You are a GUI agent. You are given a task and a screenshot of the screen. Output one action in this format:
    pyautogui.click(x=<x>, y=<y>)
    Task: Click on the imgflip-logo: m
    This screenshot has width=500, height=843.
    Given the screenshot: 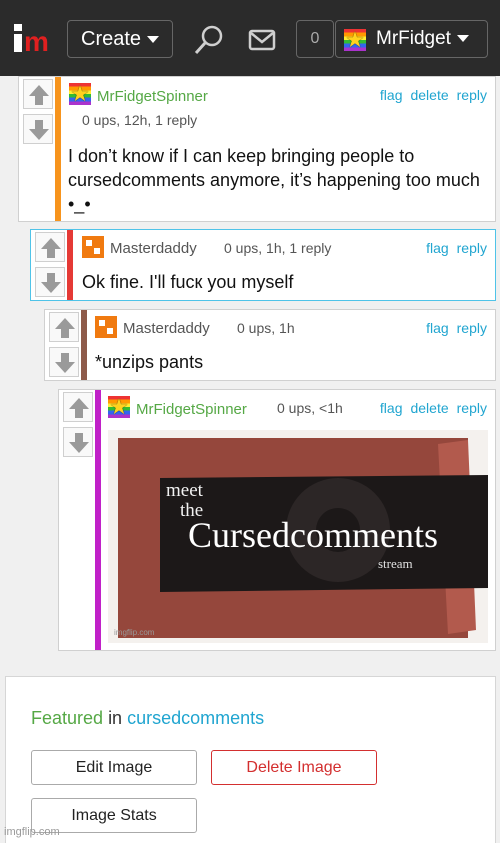 What is the action you would take?
    pyautogui.click(x=35, y=40)
    